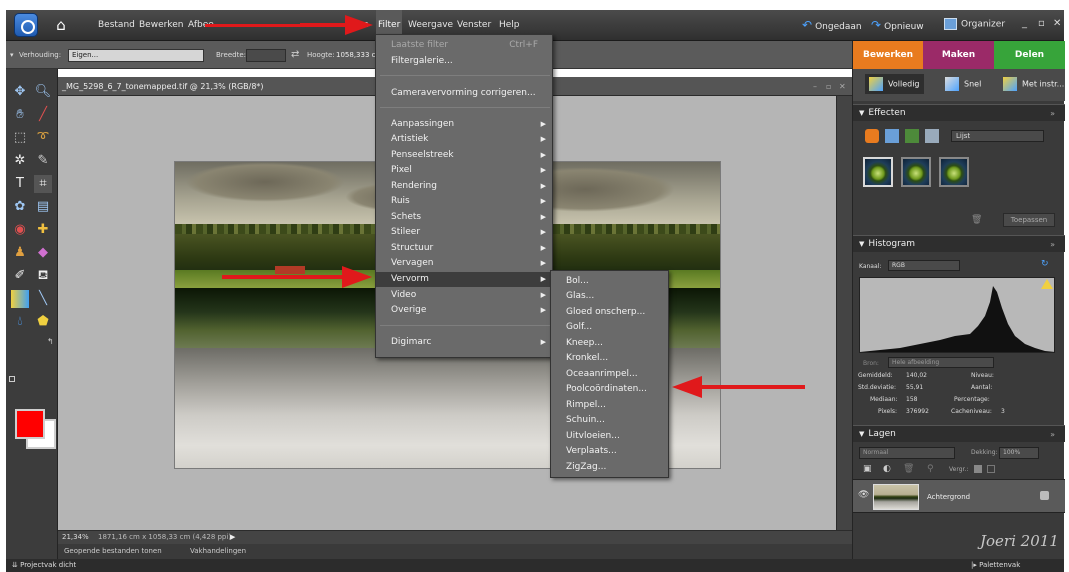  What do you see at coordinates (941, 362) in the screenshot?
I see `source-select: Hele afbeelding` at bounding box center [941, 362].